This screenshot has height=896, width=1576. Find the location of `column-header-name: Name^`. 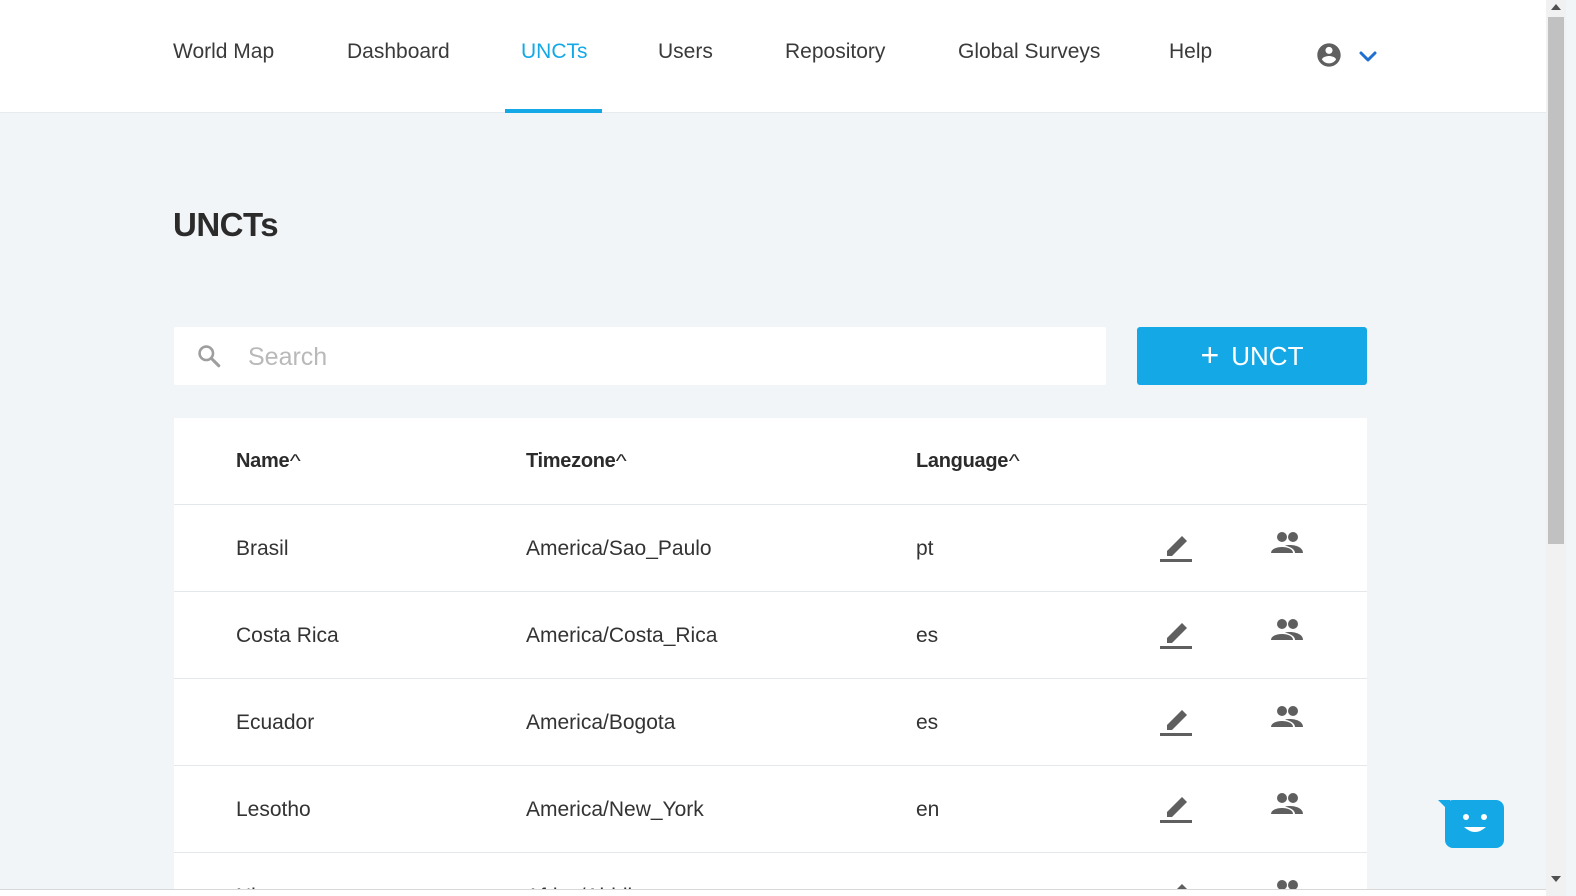

column-header-name: Name^ is located at coordinates (268, 461).